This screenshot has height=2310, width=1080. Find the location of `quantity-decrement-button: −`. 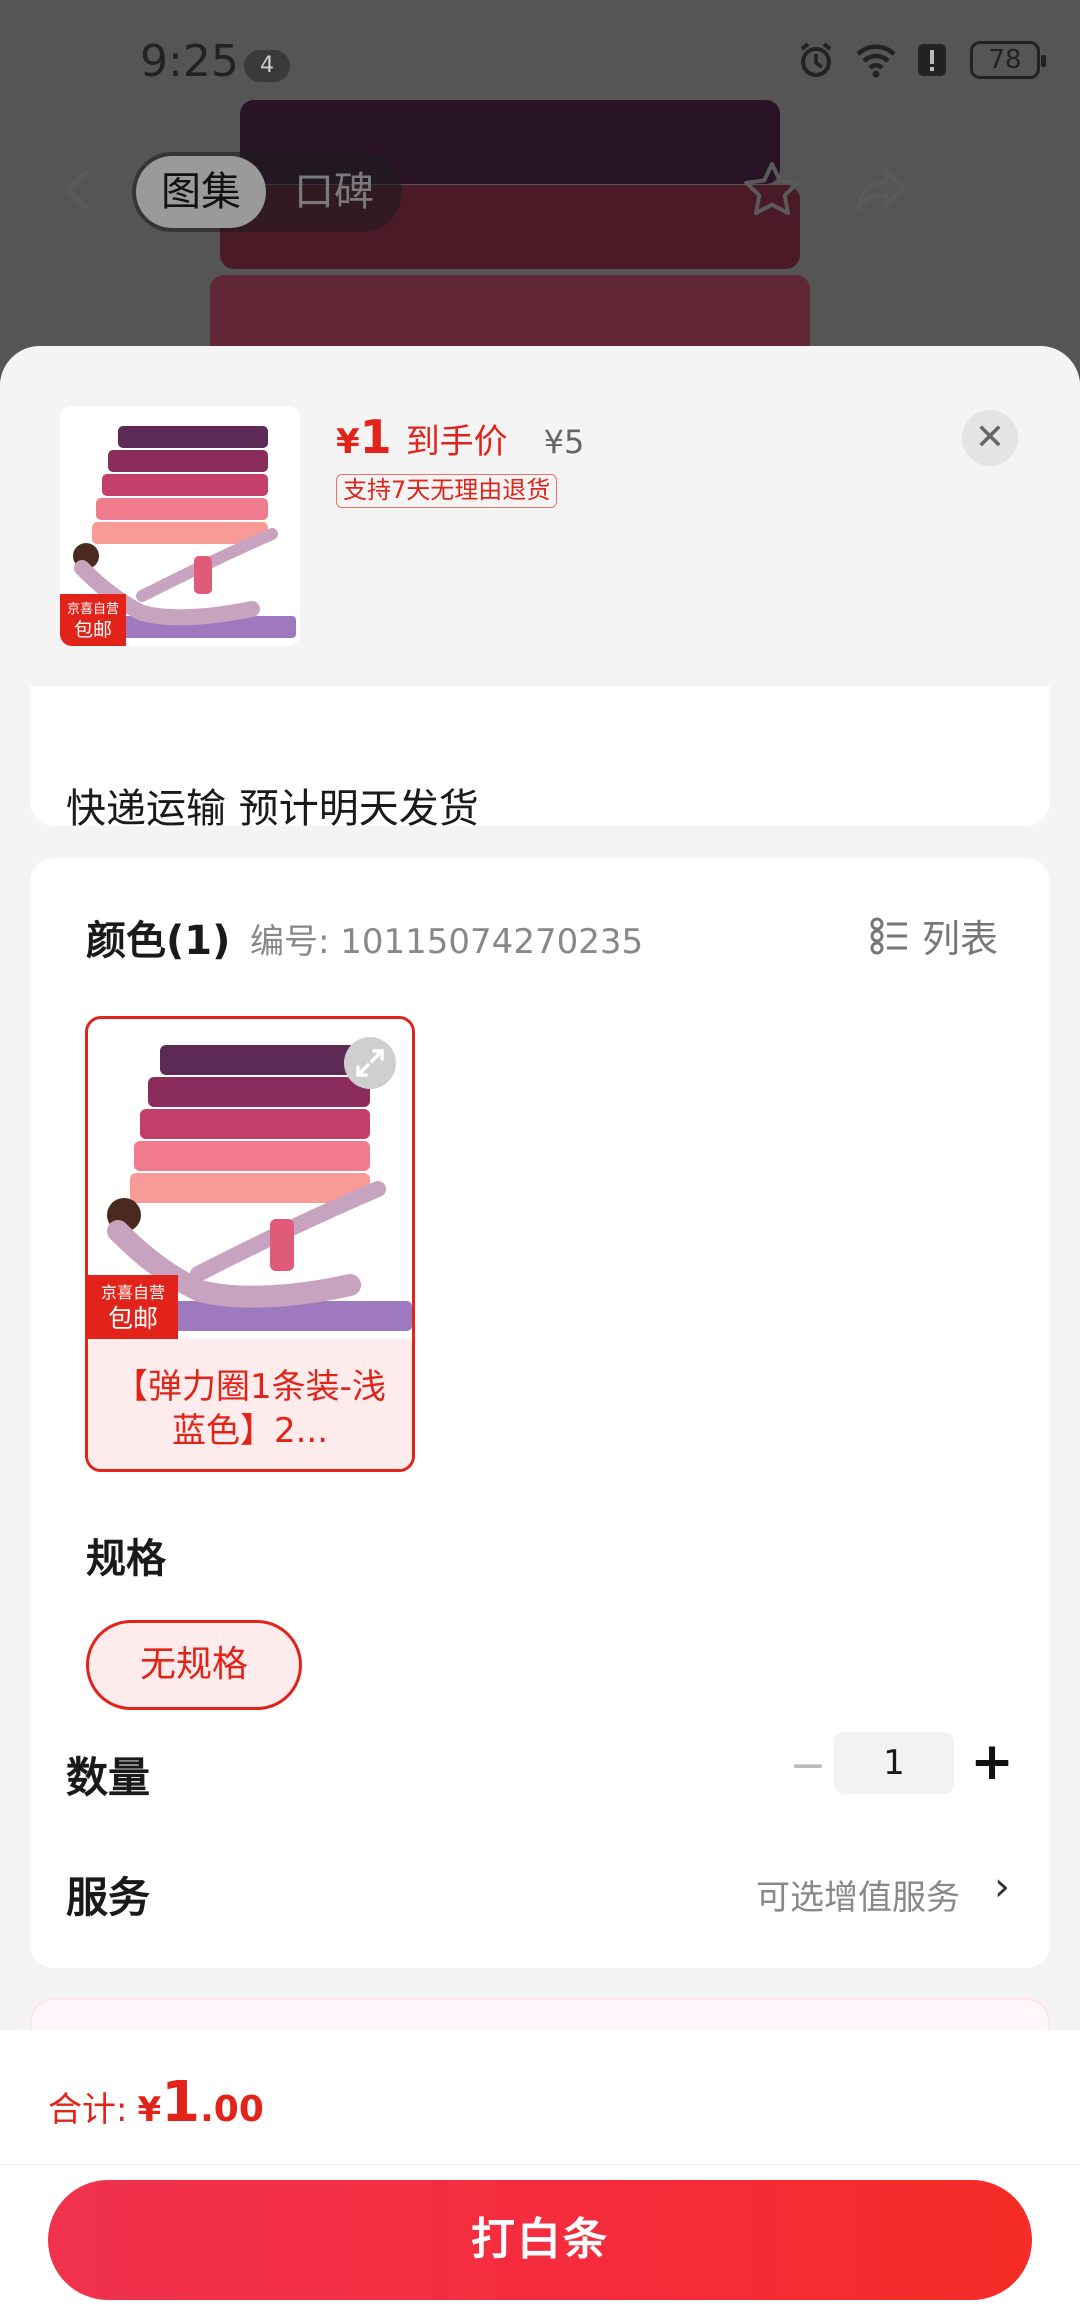

quantity-decrement-button: − is located at coordinates (808, 1766).